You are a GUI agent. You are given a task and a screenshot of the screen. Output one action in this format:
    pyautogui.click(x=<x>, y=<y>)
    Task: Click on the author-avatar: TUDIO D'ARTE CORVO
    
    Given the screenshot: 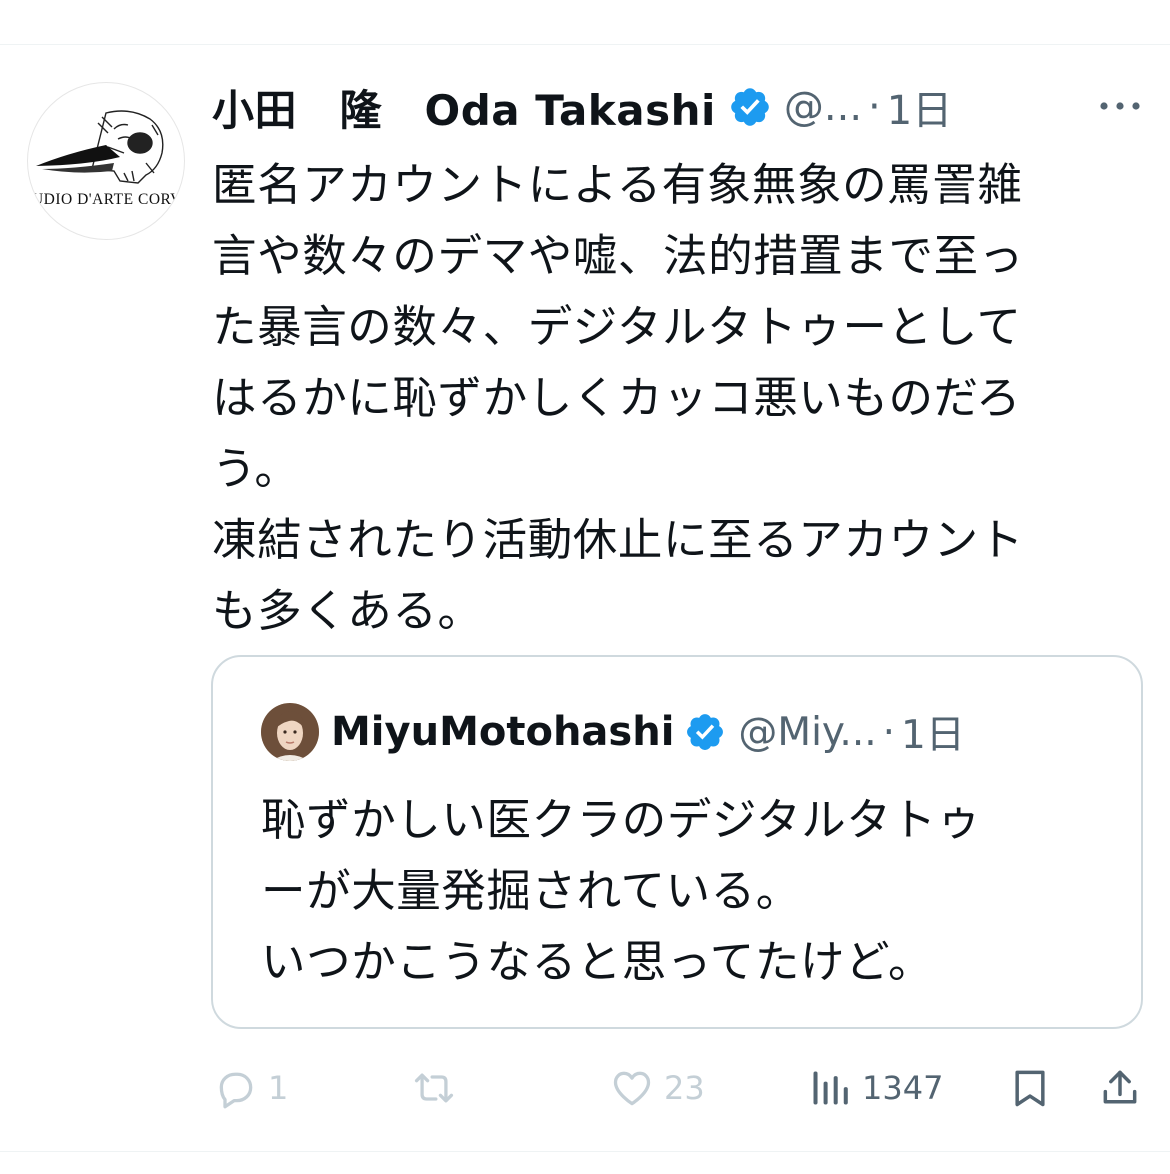 What is the action you would take?
    pyautogui.click(x=106, y=161)
    